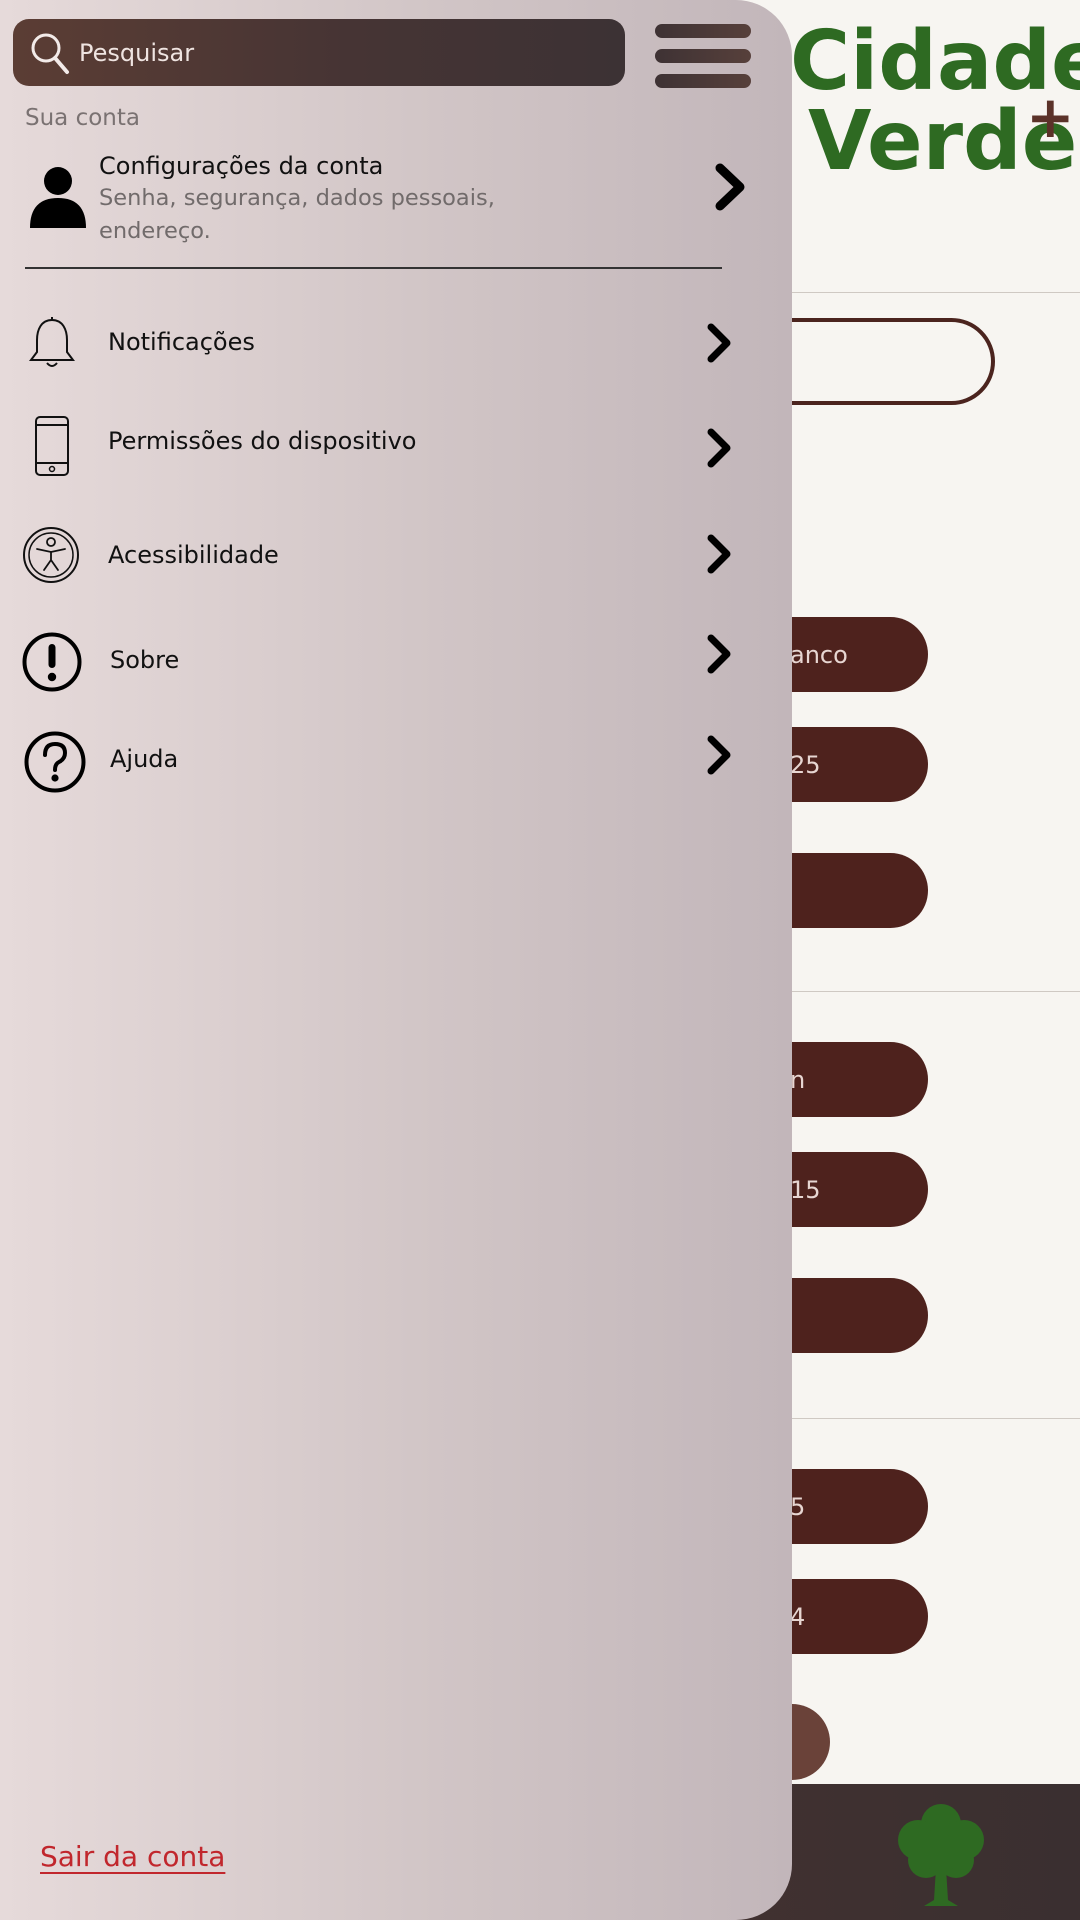  What do you see at coordinates (181, 342) in the screenshot?
I see `menu-item-label: Notificações` at bounding box center [181, 342].